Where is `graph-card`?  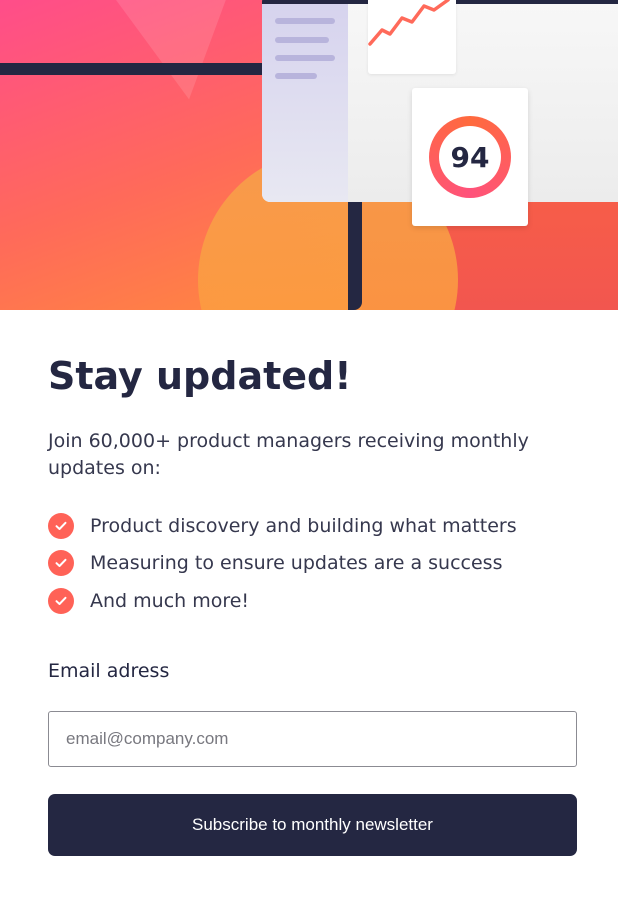 graph-card is located at coordinates (412, 37).